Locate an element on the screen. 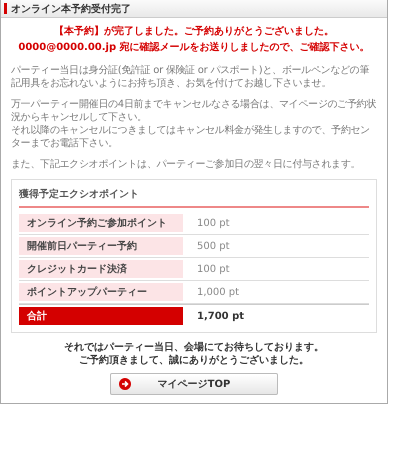 The width and height of the screenshot is (408, 464). closing-text: それではパーティー当日、会場にてお待ちしております。 is located at coordinates (194, 347).